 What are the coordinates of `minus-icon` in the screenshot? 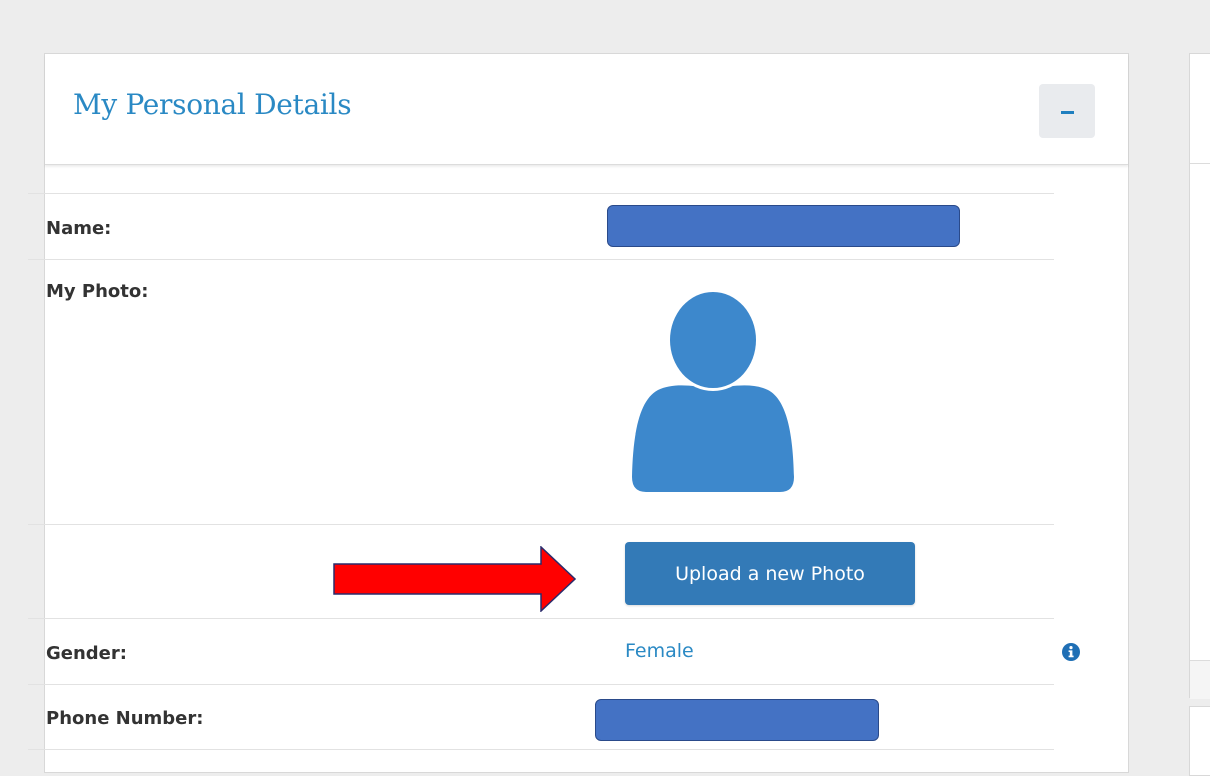 It's located at (1067, 112).